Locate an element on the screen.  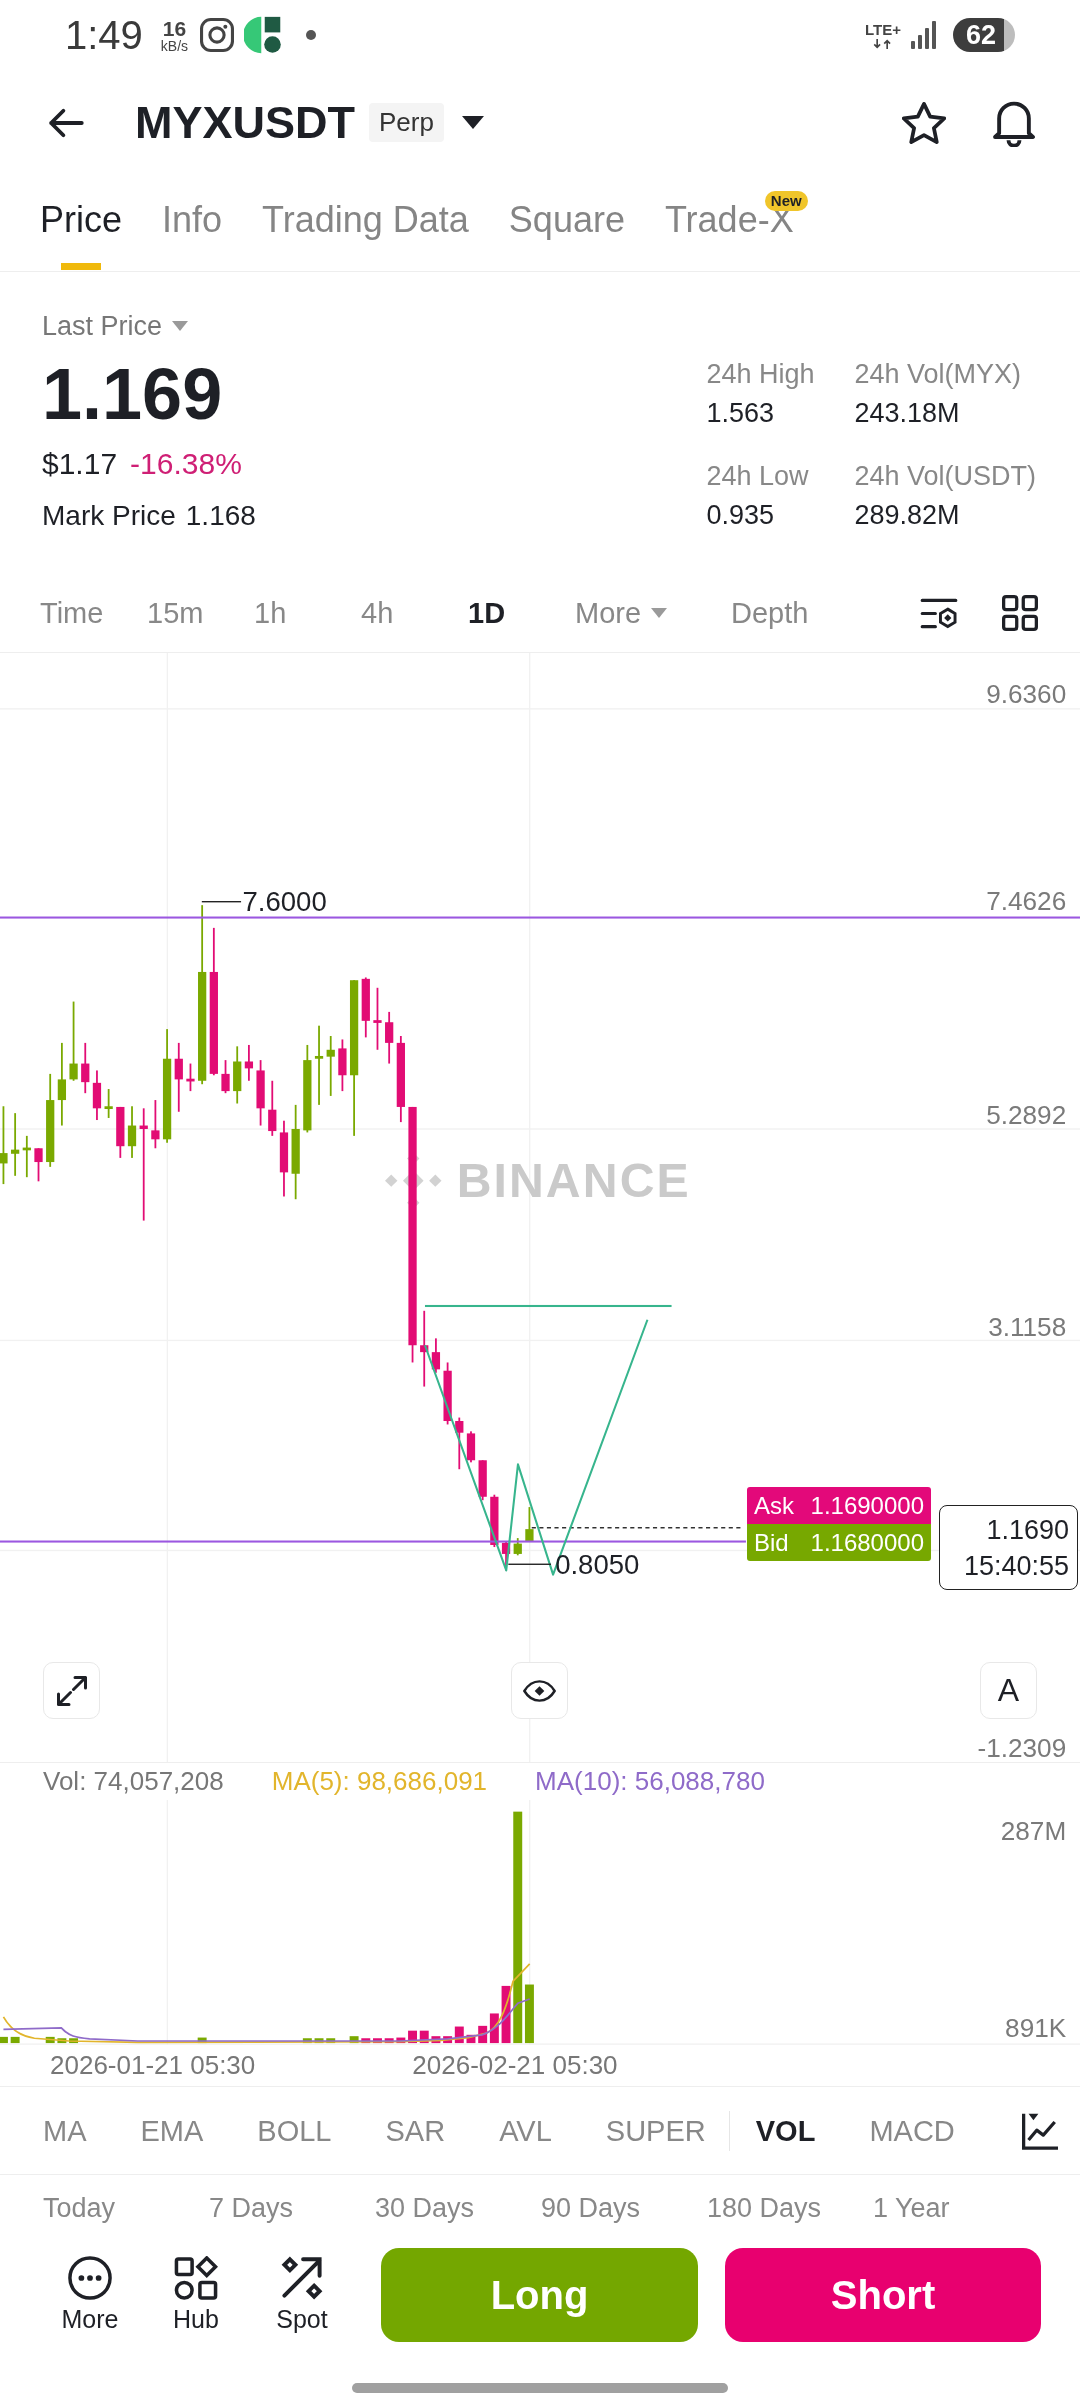
ask-label: Ask is located at coordinates (774, 1505).